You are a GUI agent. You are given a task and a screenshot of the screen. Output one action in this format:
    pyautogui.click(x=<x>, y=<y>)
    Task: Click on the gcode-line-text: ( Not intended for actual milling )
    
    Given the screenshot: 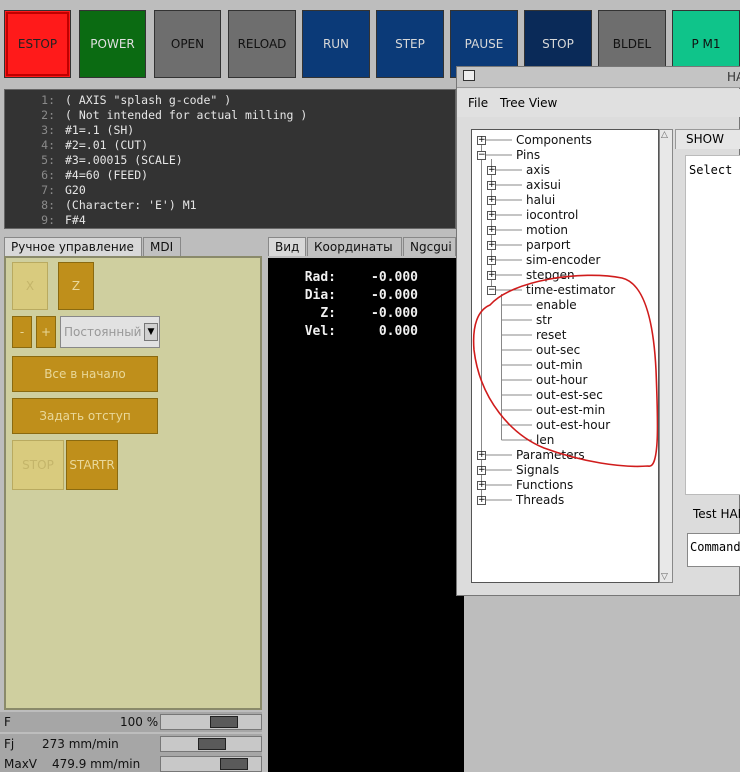 What is the action you would take?
    pyautogui.click(x=186, y=115)
    